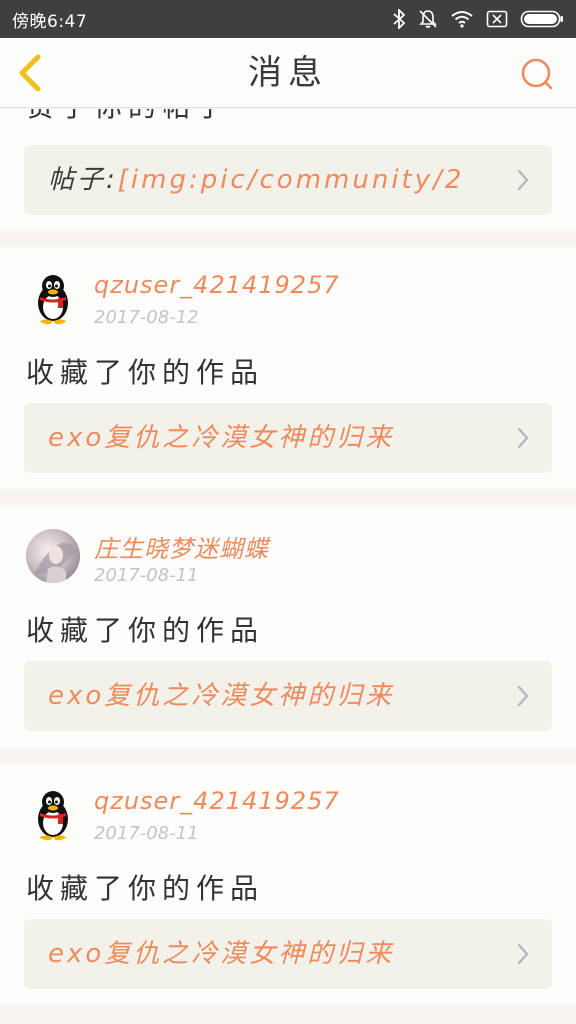 Image resolution: width=576 pixels, height=1024 pixels. What do you see at coordinates (399, 19) in the screenshot?
I see `bluetooth-icon` at bounding box center [399, 19].